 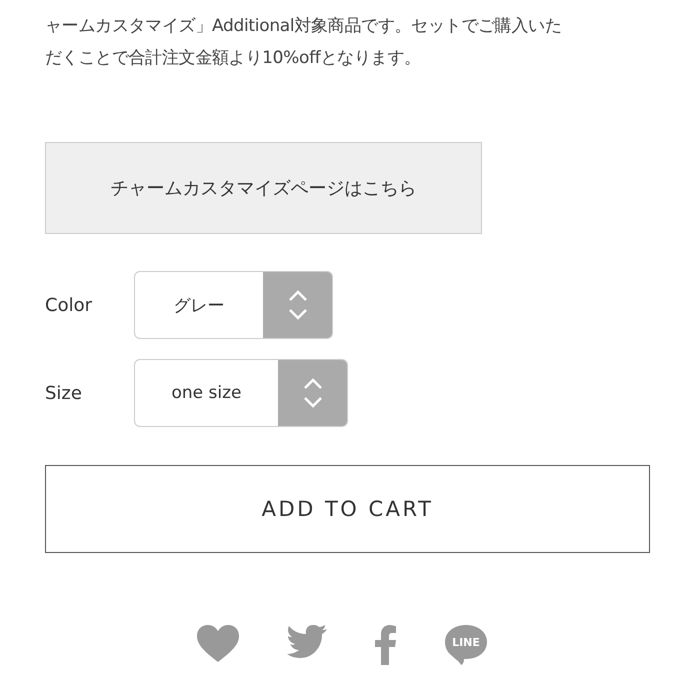 I want to click on add-to-cart-button: ADD TO CART, so click(x=347, y=509).